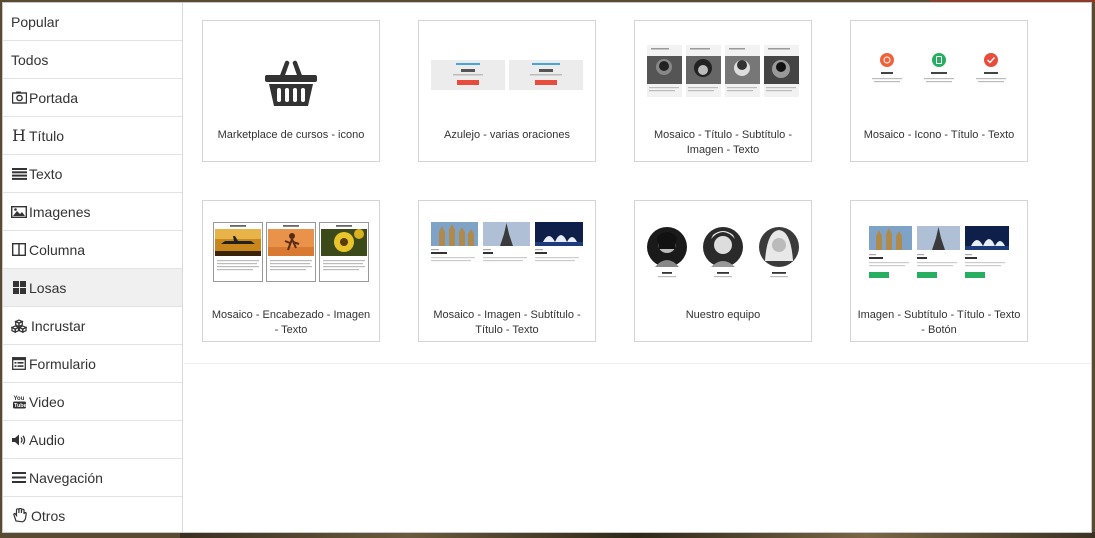 Image resolution: width=1095 pixels, height=538 pixels. I want to click on sidebar-item-todos: Todos, so click(92, 60).